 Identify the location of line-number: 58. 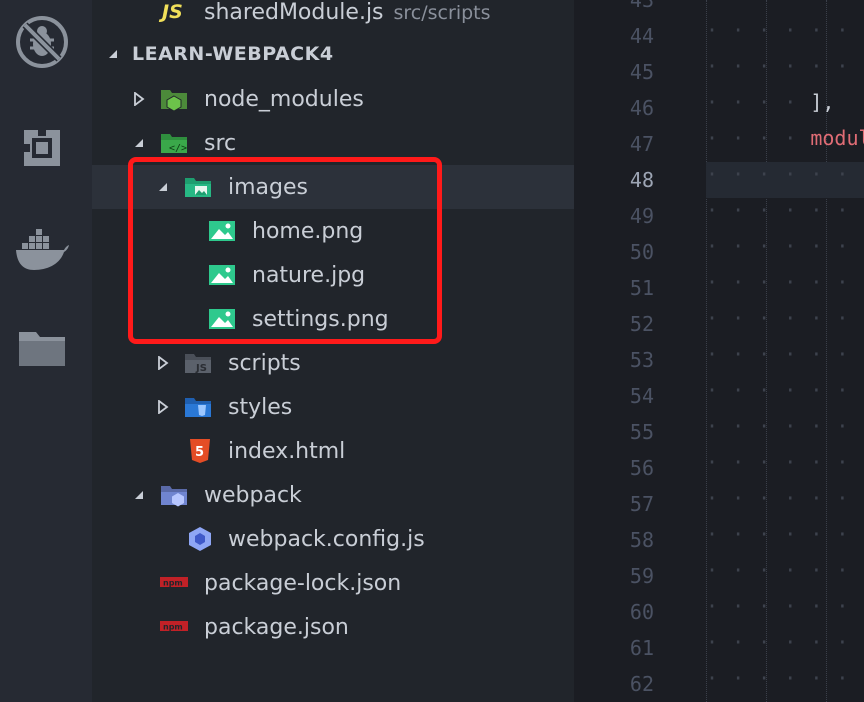
(641, 540).